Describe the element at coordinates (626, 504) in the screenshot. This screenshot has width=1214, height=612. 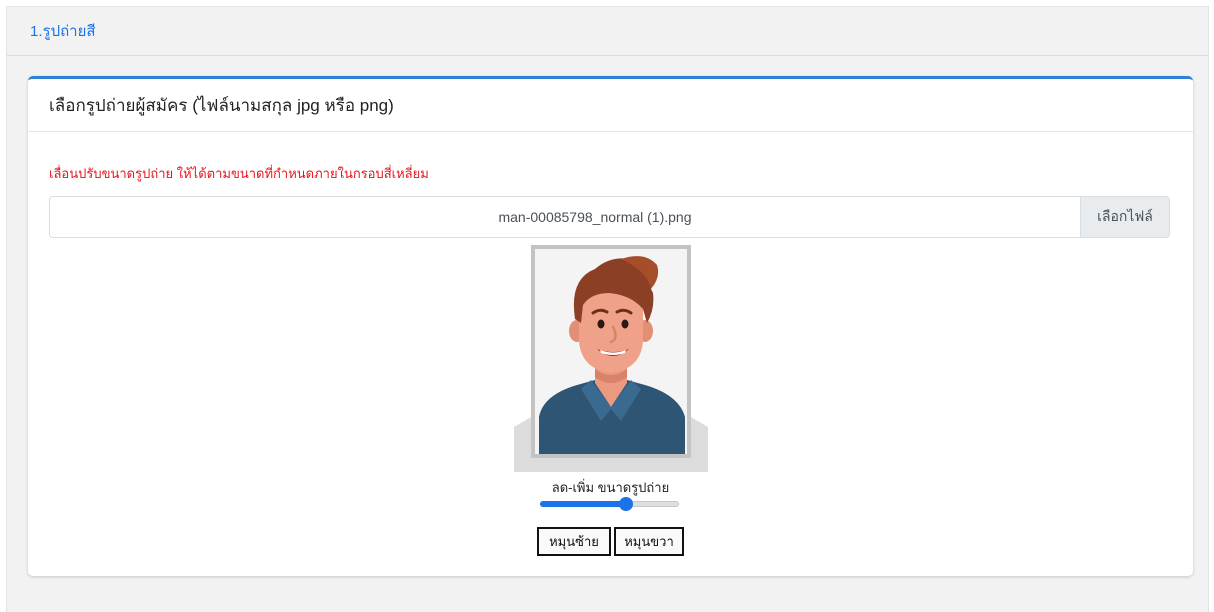
I see `zoom-slider-thumb` at that location.